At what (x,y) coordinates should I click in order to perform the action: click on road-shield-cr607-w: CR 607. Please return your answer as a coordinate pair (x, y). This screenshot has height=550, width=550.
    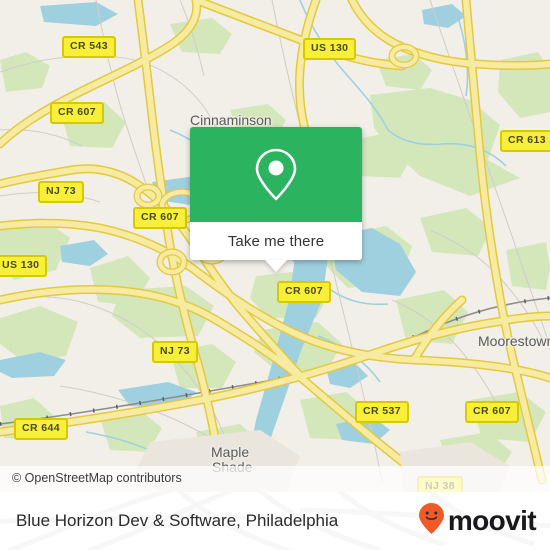
    Looking at the image, I should click on (160, 218).